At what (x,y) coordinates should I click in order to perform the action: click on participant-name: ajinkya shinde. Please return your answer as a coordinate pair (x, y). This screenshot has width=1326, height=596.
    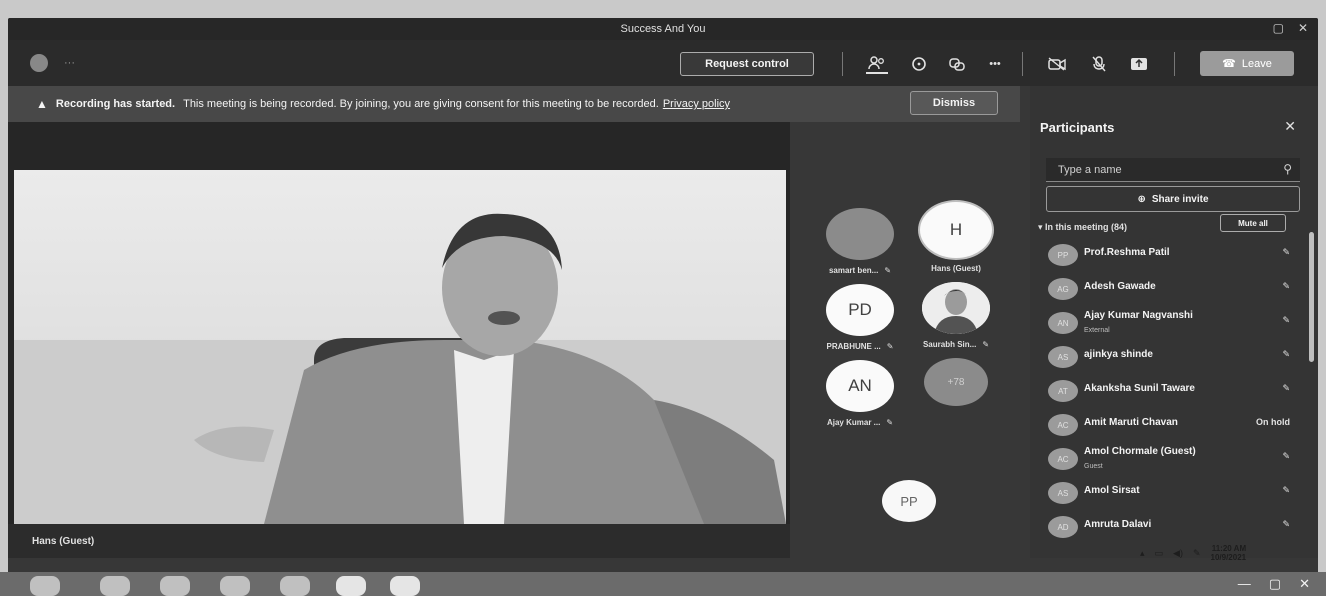
    Looking at the image, I should click on (1118, 354).